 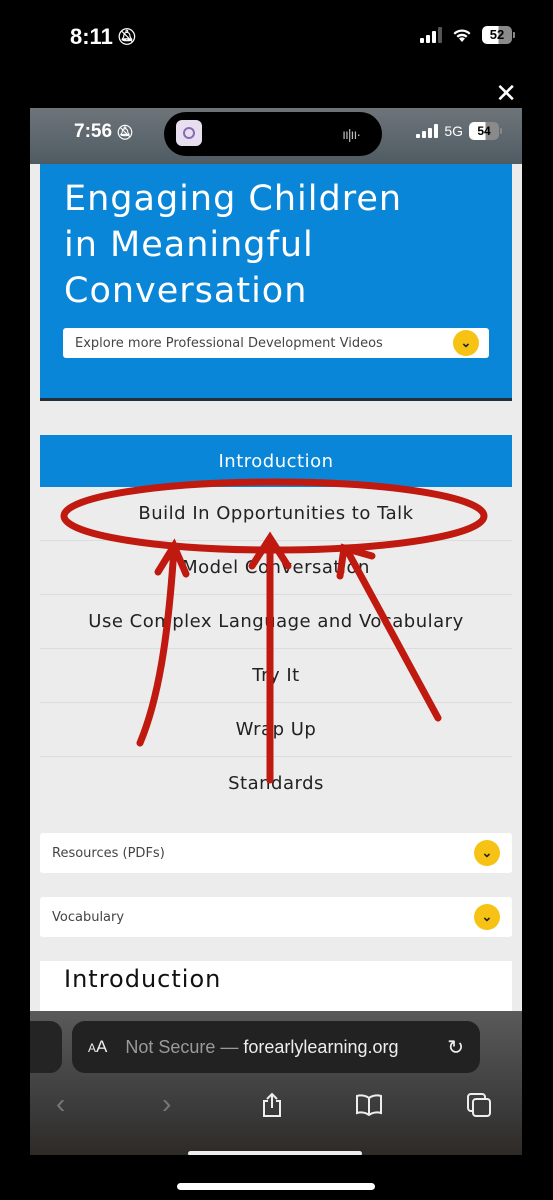 What do you see at coordinates (186, 291) in the screenshot?
I see `title-line: Conversation` at bounding box center [186, 291].